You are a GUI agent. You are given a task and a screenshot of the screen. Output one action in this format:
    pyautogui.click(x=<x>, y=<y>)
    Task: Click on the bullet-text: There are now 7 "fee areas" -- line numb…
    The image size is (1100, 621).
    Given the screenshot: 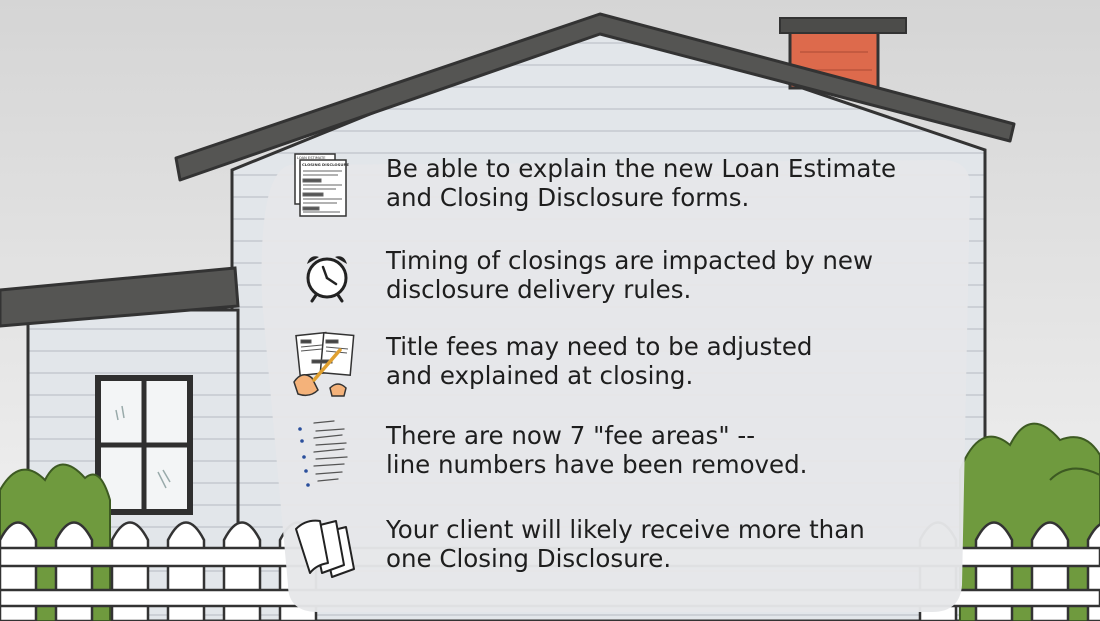 What is the action you would take?
    pyautogui.click(x=676, y=450)
    